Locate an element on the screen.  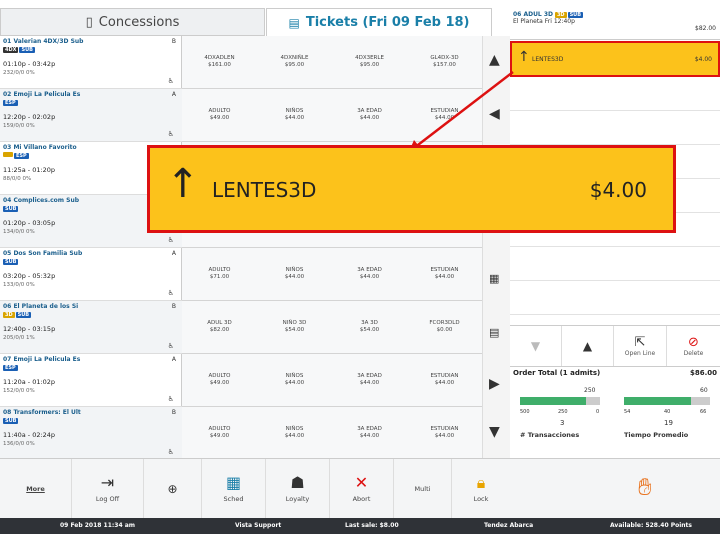
movie-time: 11:25a - 01:20p is located at coordinates (29, 170).